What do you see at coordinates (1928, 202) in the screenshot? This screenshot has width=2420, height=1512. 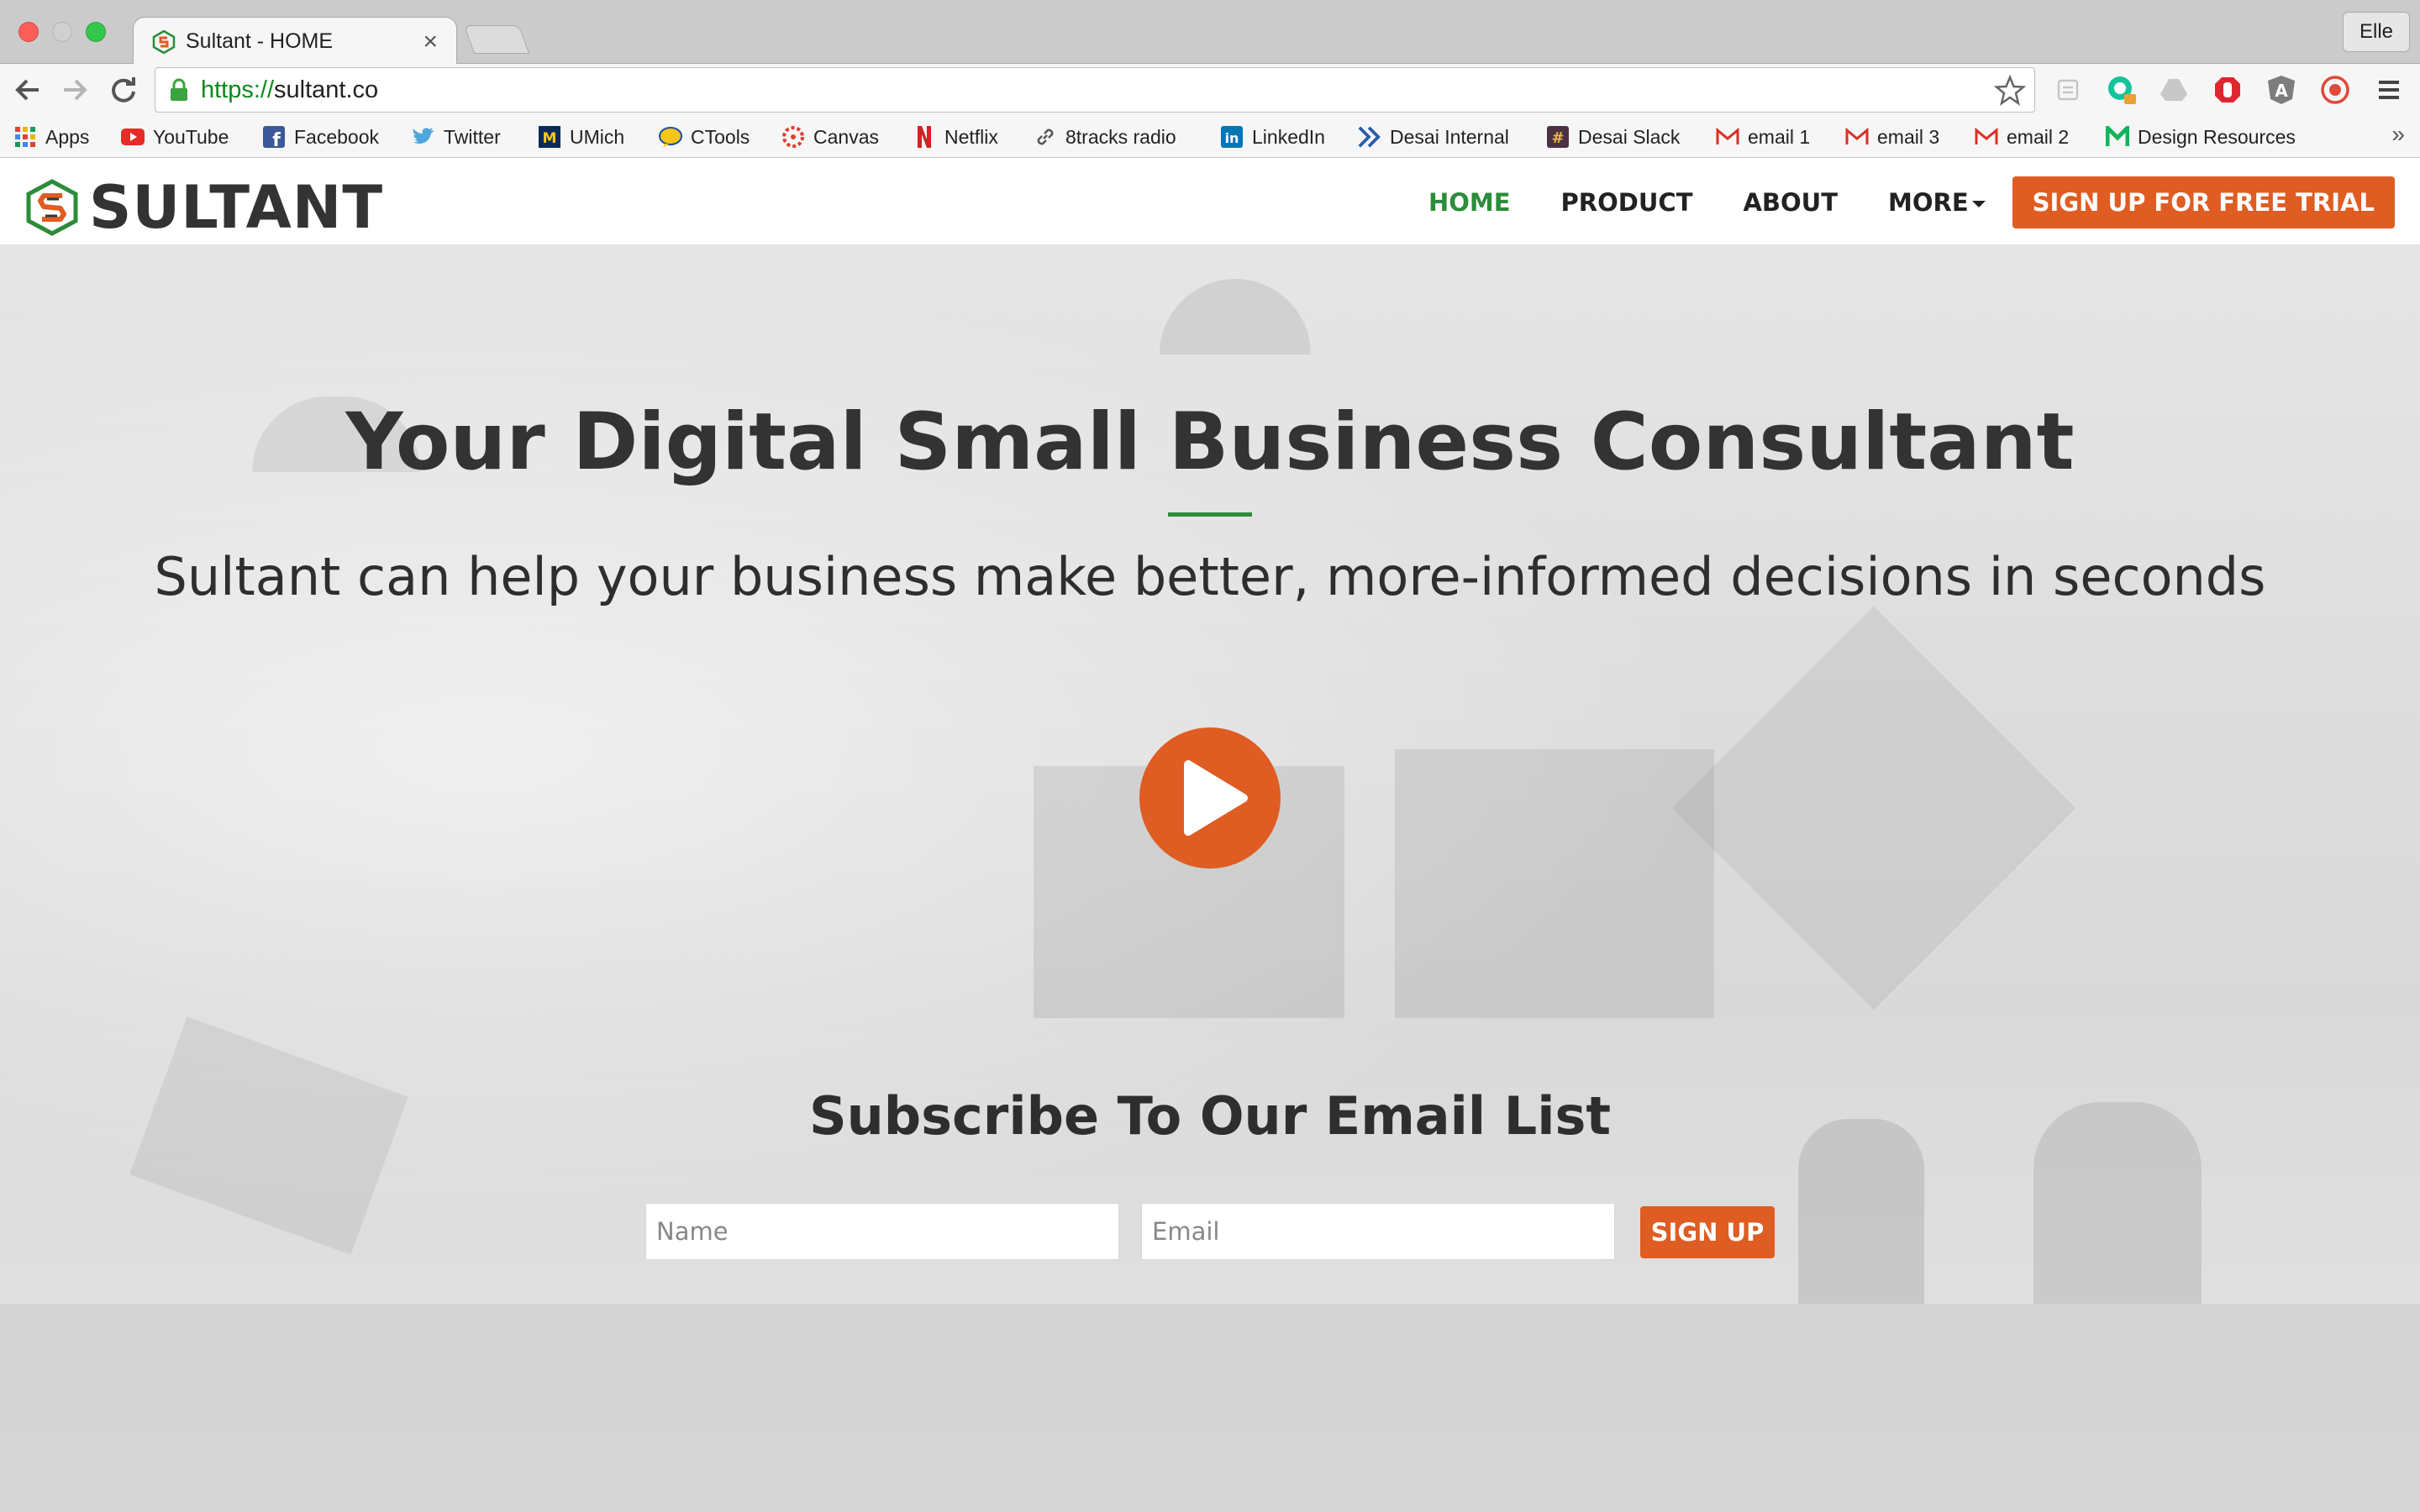 I see `nav-more-label: MORE` at bounding box center [1928, 202].